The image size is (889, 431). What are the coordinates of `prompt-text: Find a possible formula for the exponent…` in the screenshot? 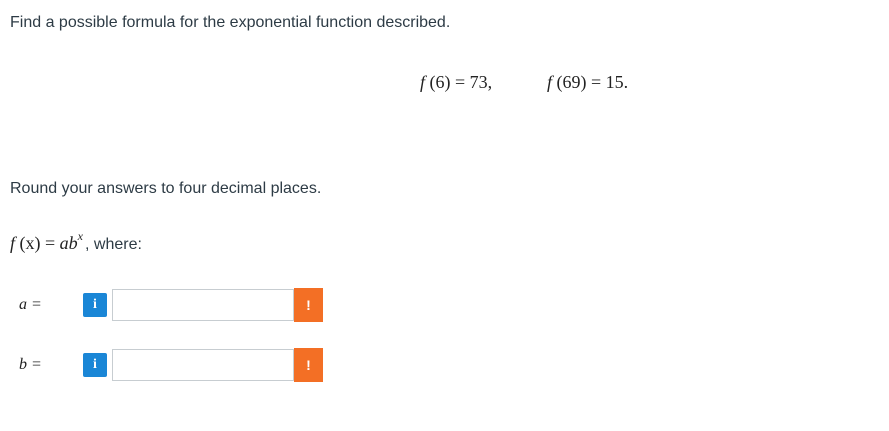 It's located at (230, 22).